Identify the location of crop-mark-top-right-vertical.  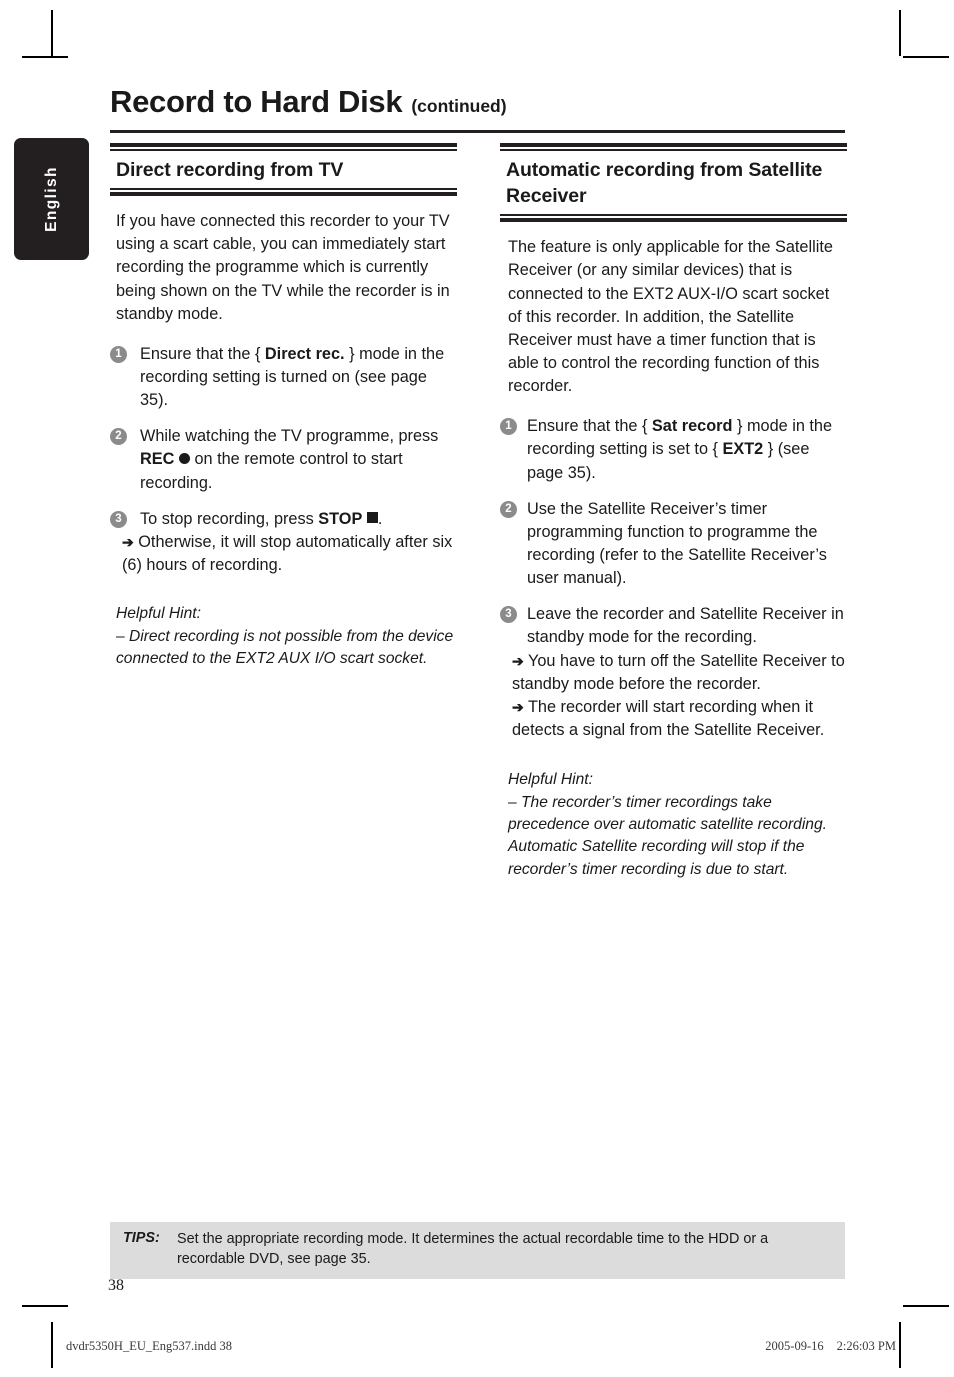
(900, 33).